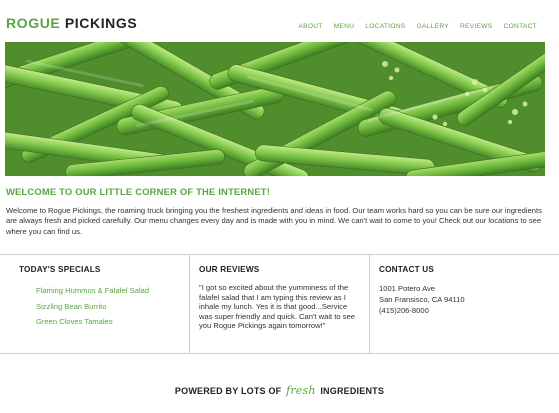 The image size is (559, 413). Describe the element at coordinates (60, 269) in the screenshot. I see `specials-heading: TODAY'S SPECIALS` at that location.